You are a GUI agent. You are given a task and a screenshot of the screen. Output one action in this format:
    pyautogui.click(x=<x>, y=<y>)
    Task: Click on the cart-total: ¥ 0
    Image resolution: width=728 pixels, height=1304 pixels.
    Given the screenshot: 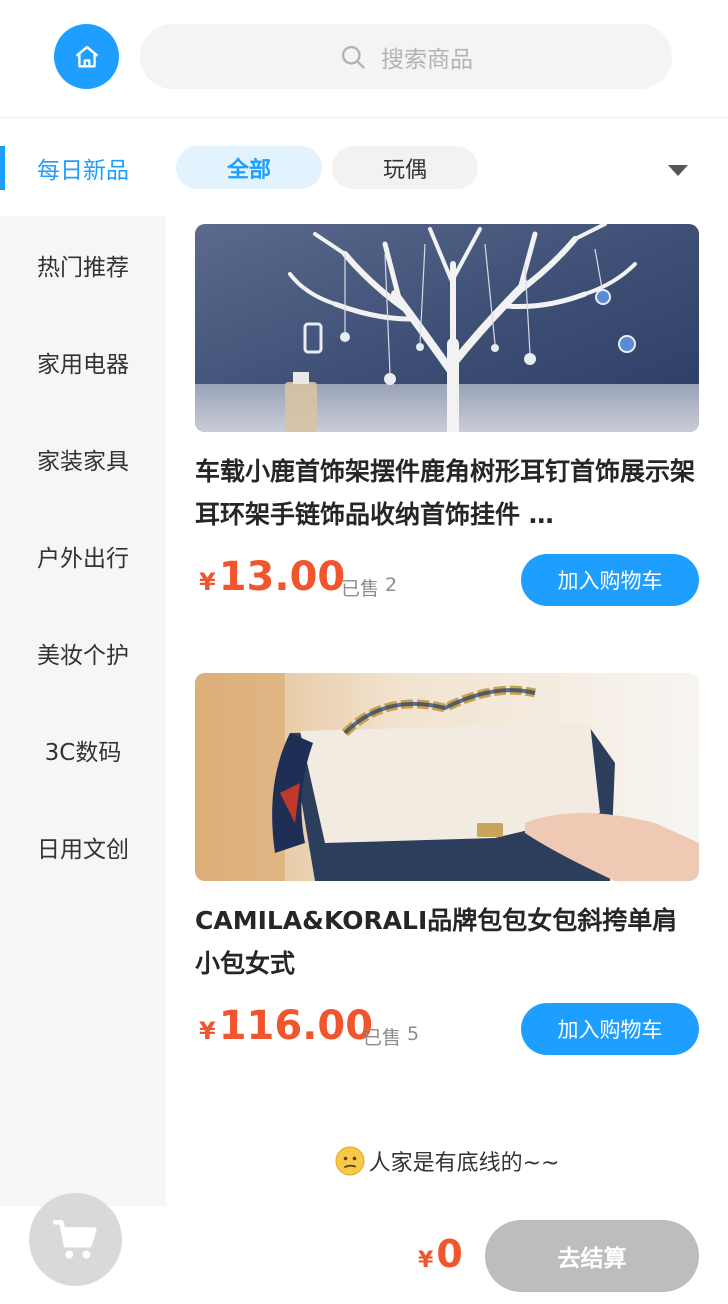 What is the action you would take?
    pyautogui.click(x=440, y=1254)
    